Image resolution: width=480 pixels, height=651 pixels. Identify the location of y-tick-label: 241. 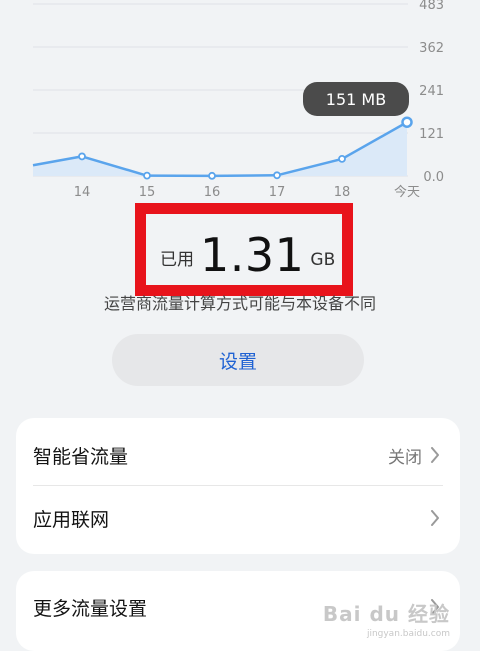
(431, 91).